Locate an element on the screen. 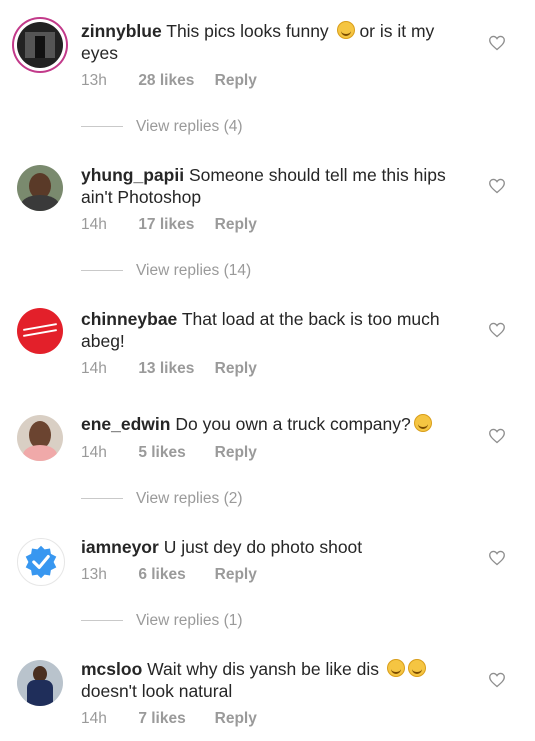  comment-meta: 14h 5 likes Reply is located at coordinates (169, 453).